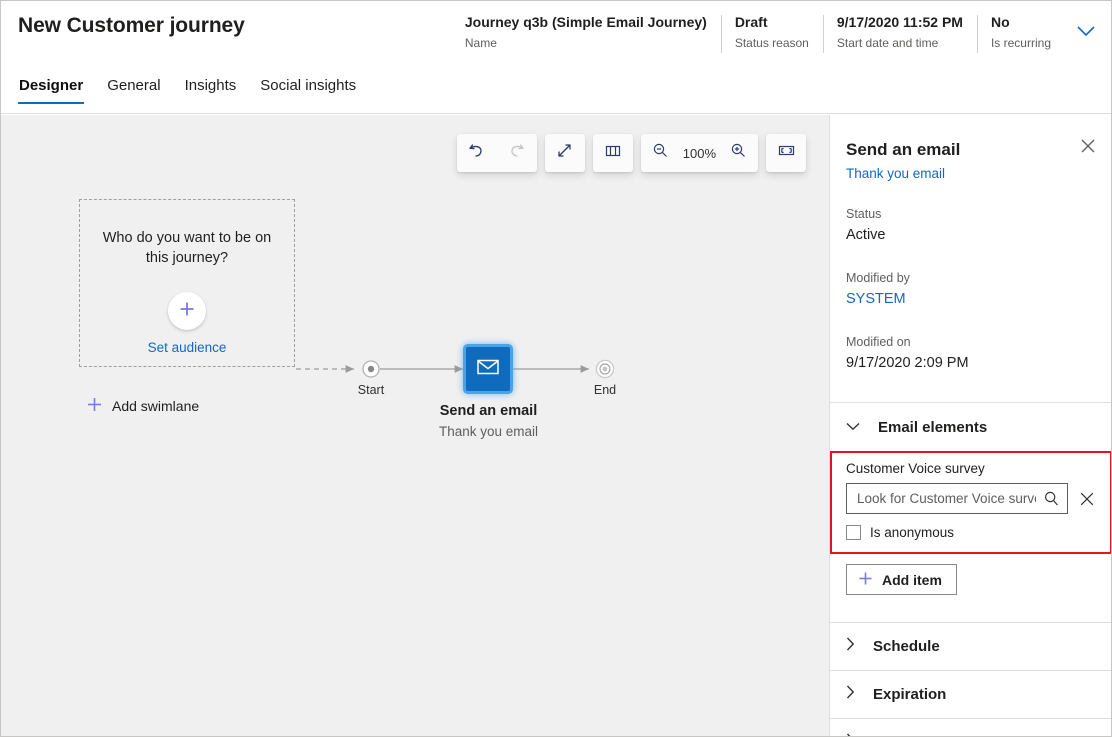 The width and height of the screenshot is (1112, 737). I want to click on zoom-in-icon, so click(738, 153).